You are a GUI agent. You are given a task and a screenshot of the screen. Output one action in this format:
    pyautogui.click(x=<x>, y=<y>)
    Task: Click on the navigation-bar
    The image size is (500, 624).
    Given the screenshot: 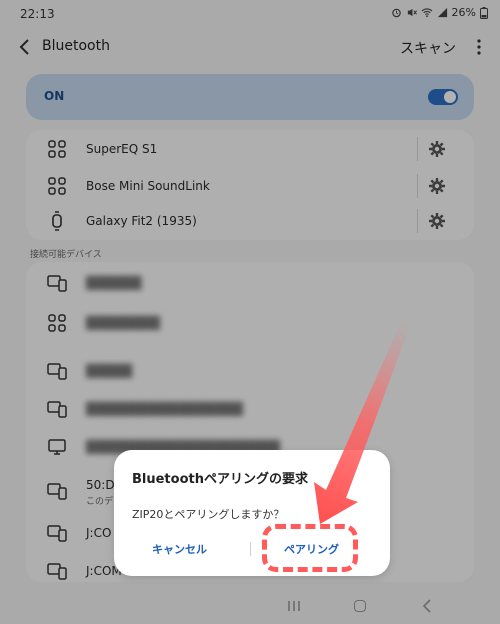 What is the action you would take?
    pyautogui.click(x=250, y=607)
    